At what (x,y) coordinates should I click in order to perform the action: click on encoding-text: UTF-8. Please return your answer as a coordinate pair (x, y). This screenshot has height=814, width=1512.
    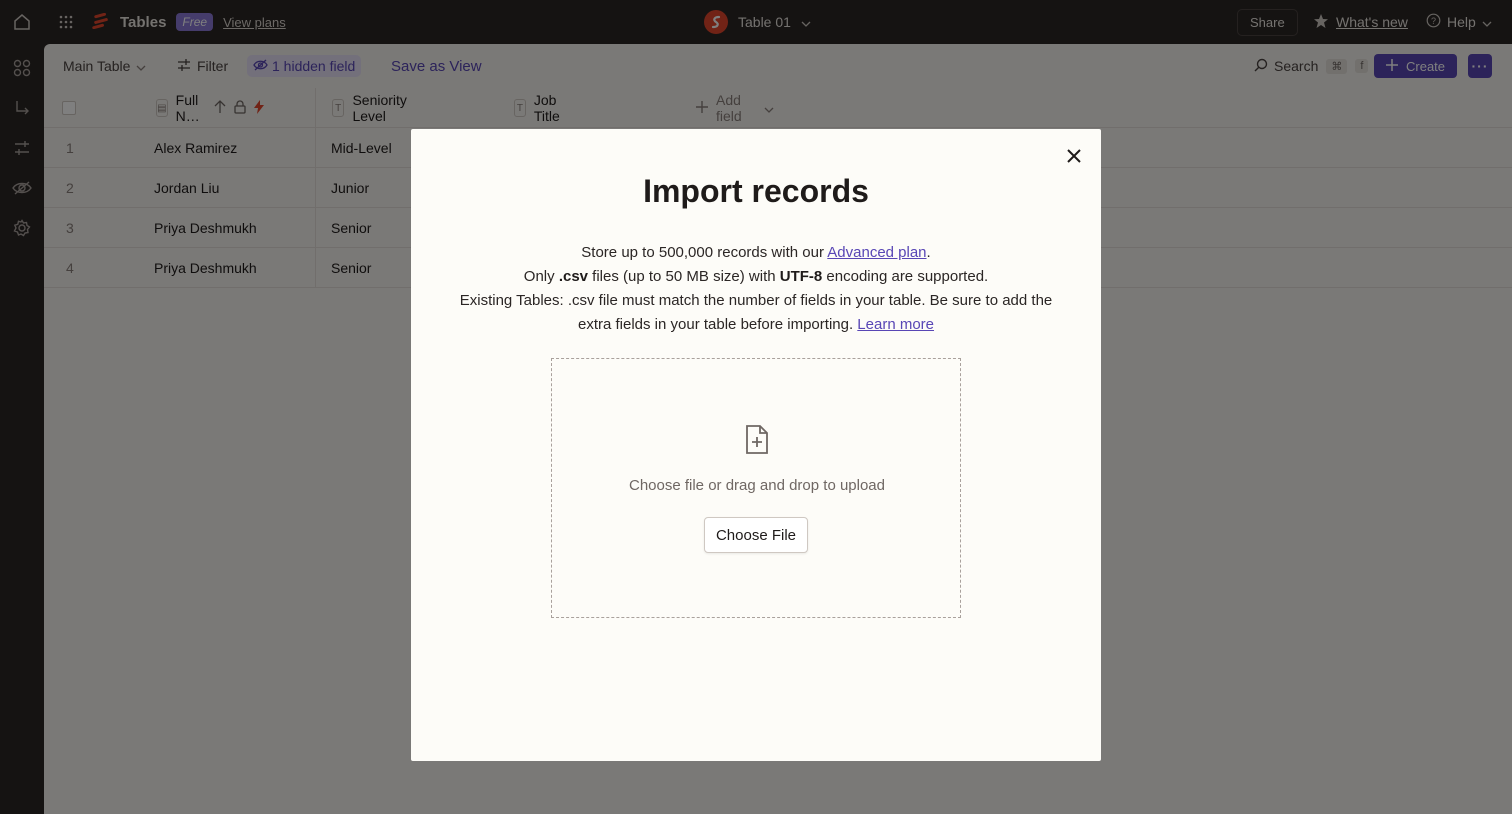
    Looking at the image, I should click on (801, 276).